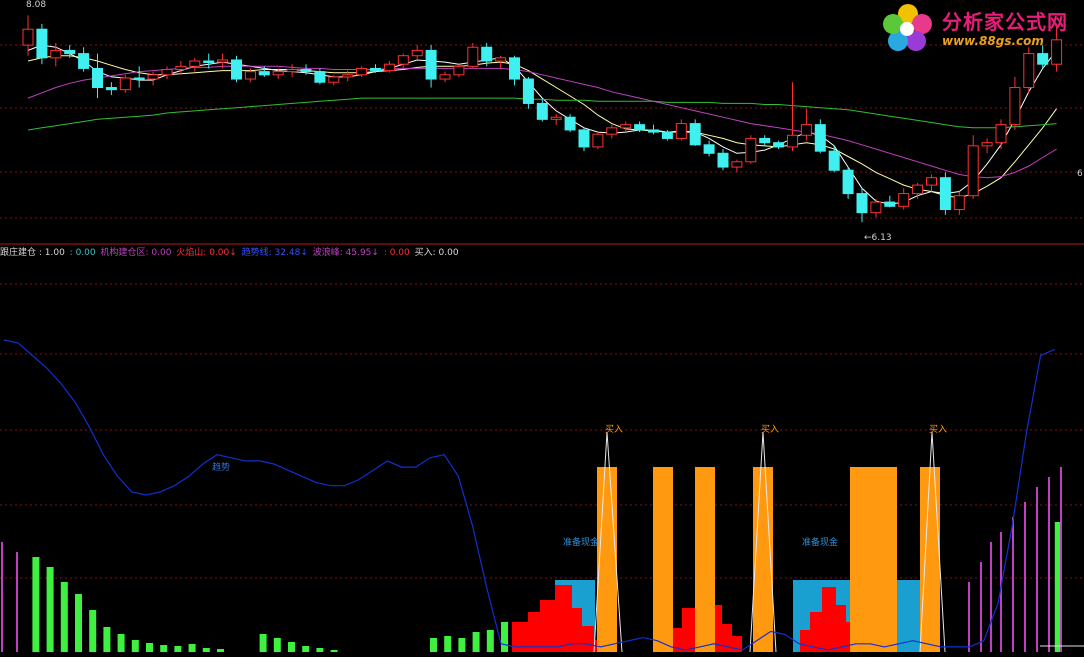 This screenshot has width=1084, height=657. Describe the element at coordinates (1005, 22) in the screenshot. I see `logo-title: 分析家公式网` at that location.